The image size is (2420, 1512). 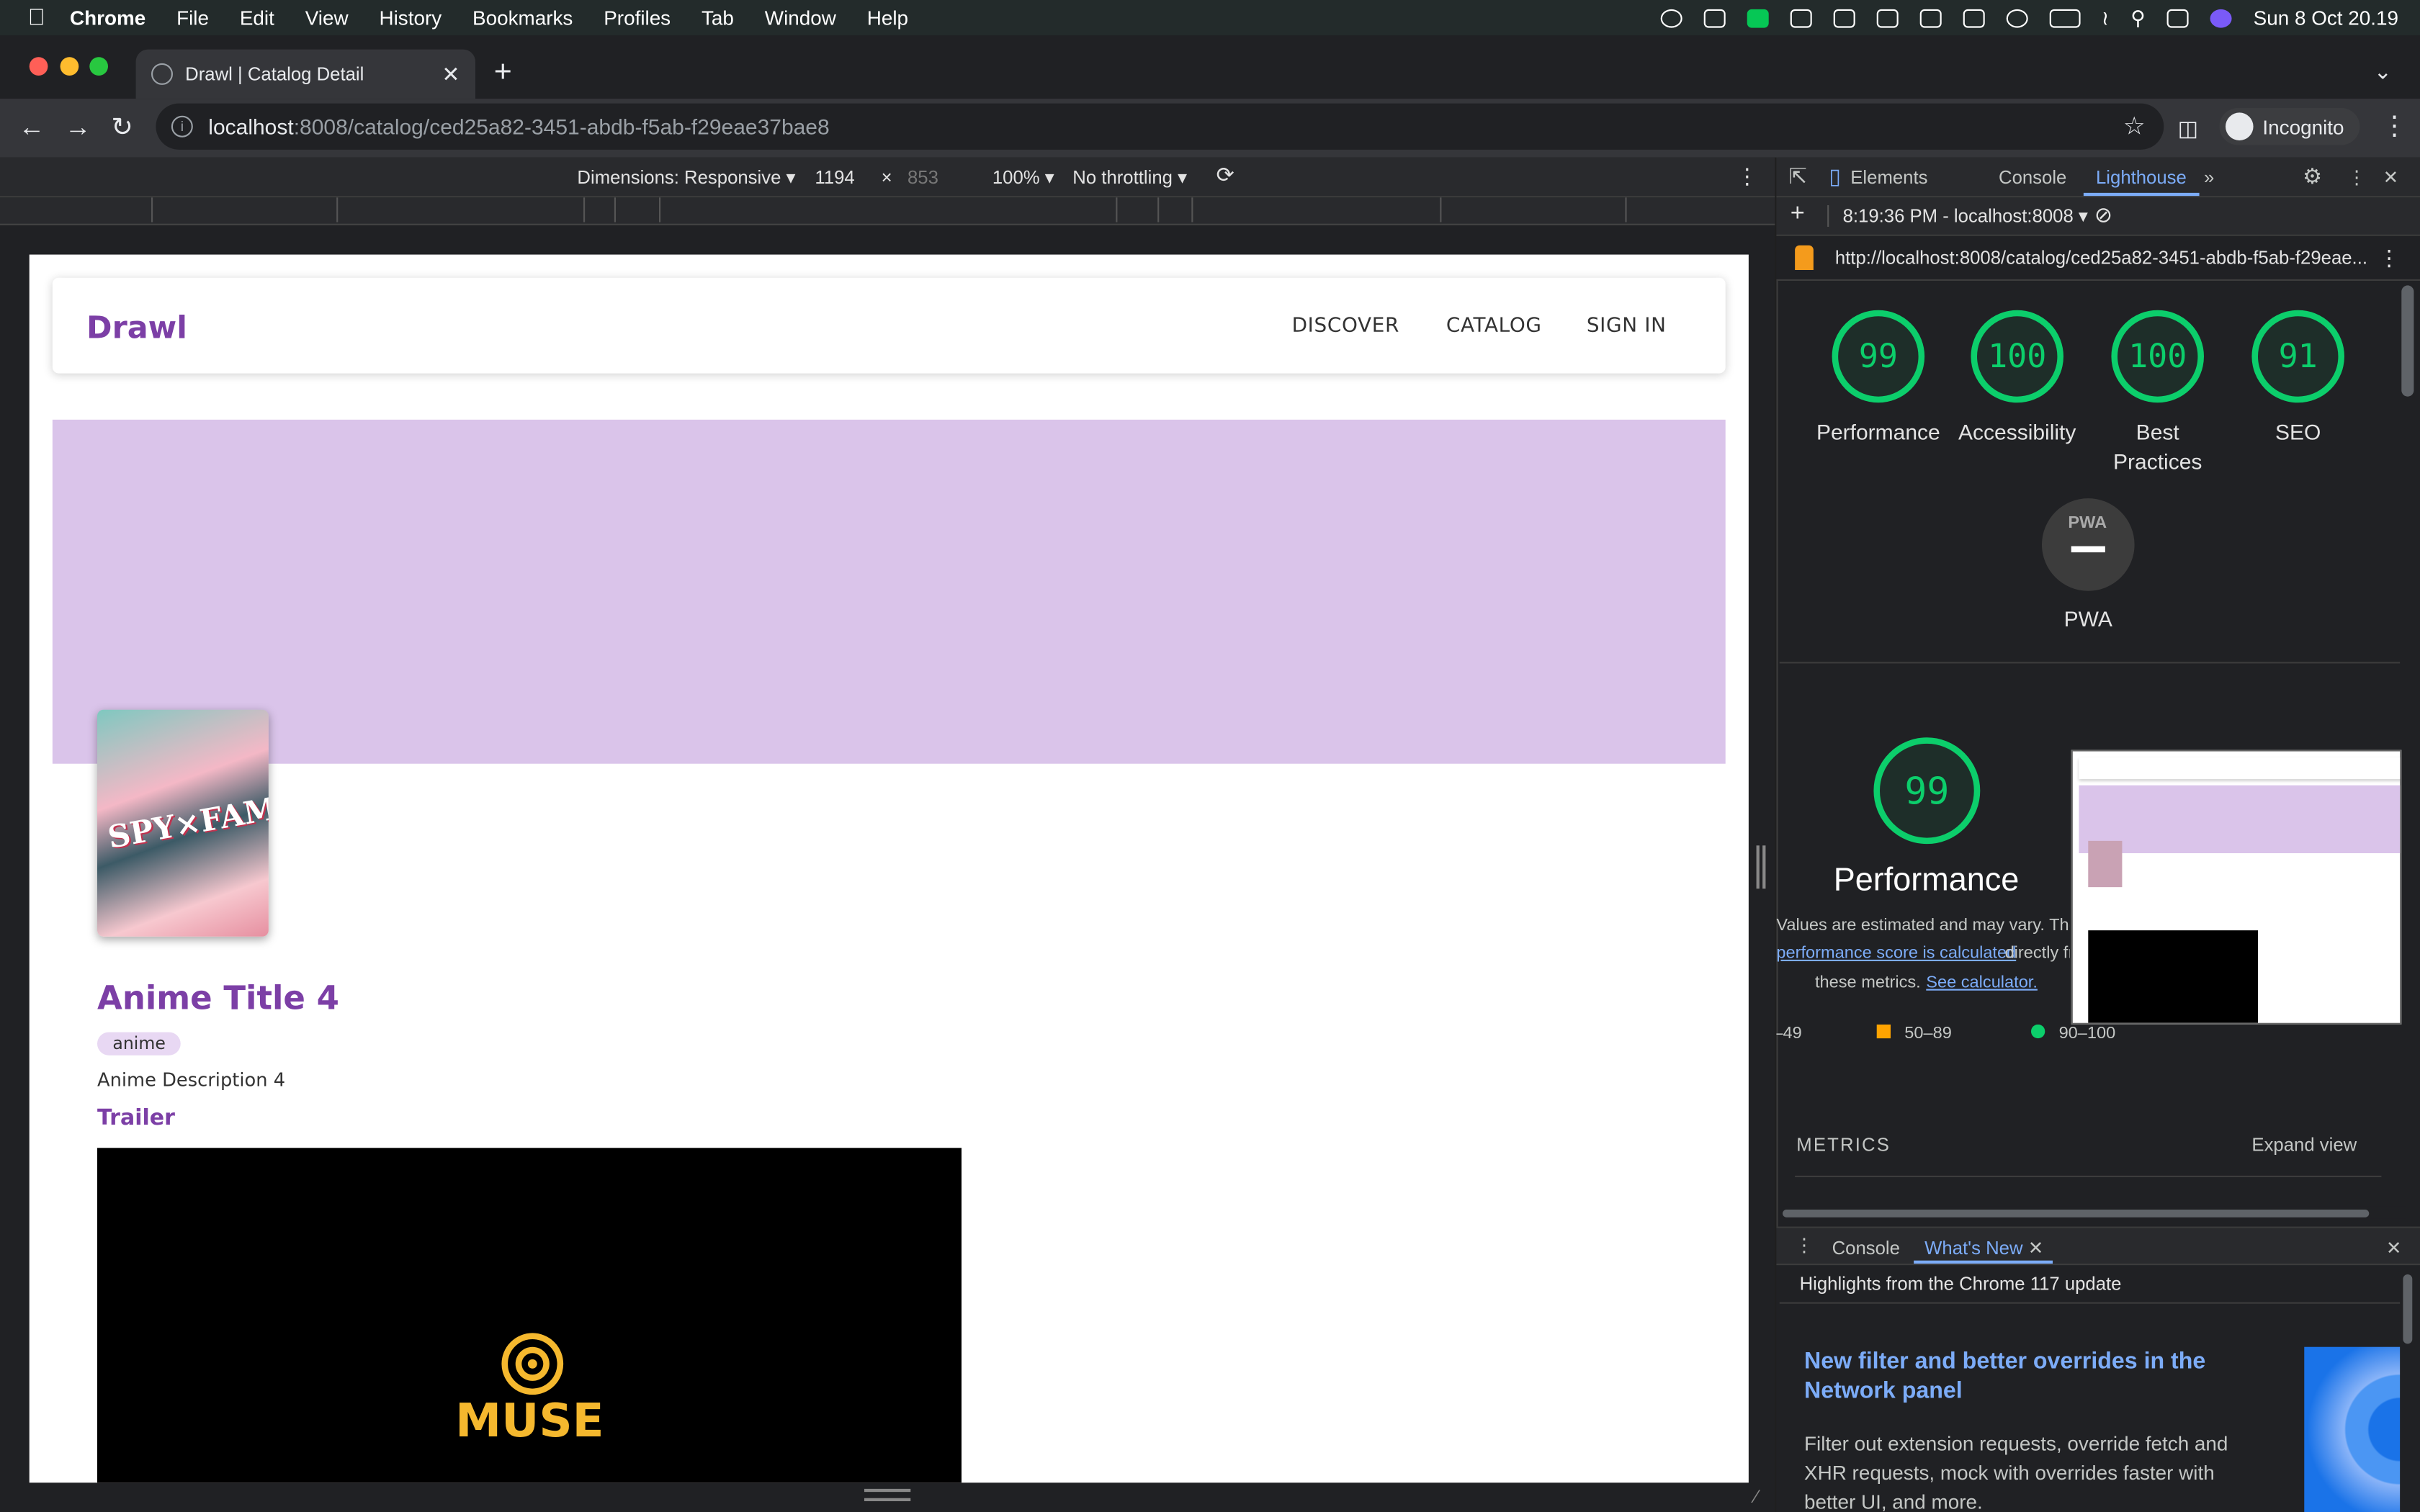 I want to click on minimize-window-button, so click(x=69, y=66).